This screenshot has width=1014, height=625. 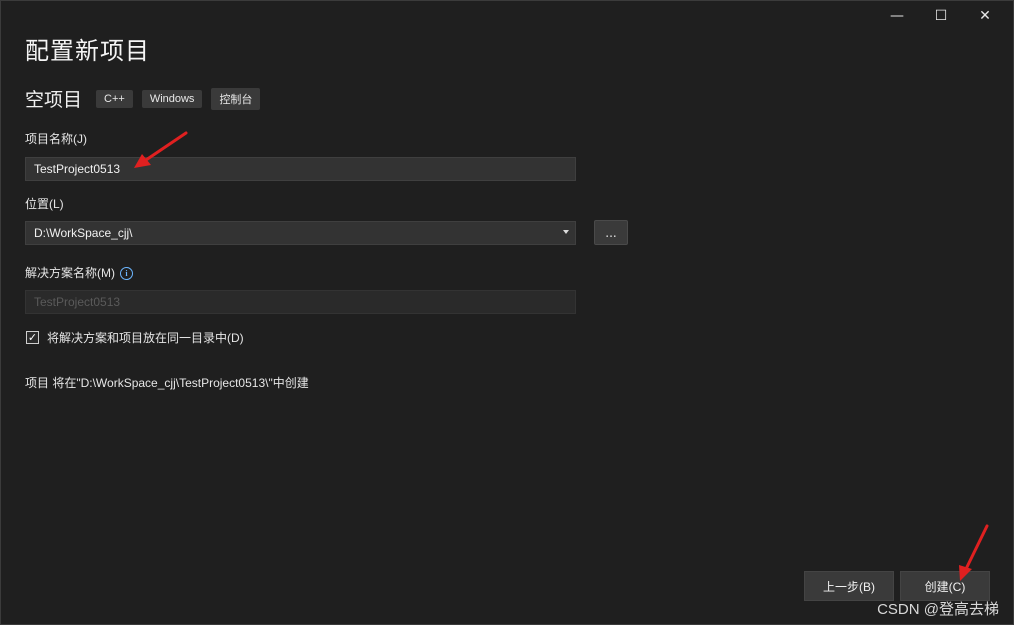 I want to click on tag-platform: Windows, so click(x=172, y=98).